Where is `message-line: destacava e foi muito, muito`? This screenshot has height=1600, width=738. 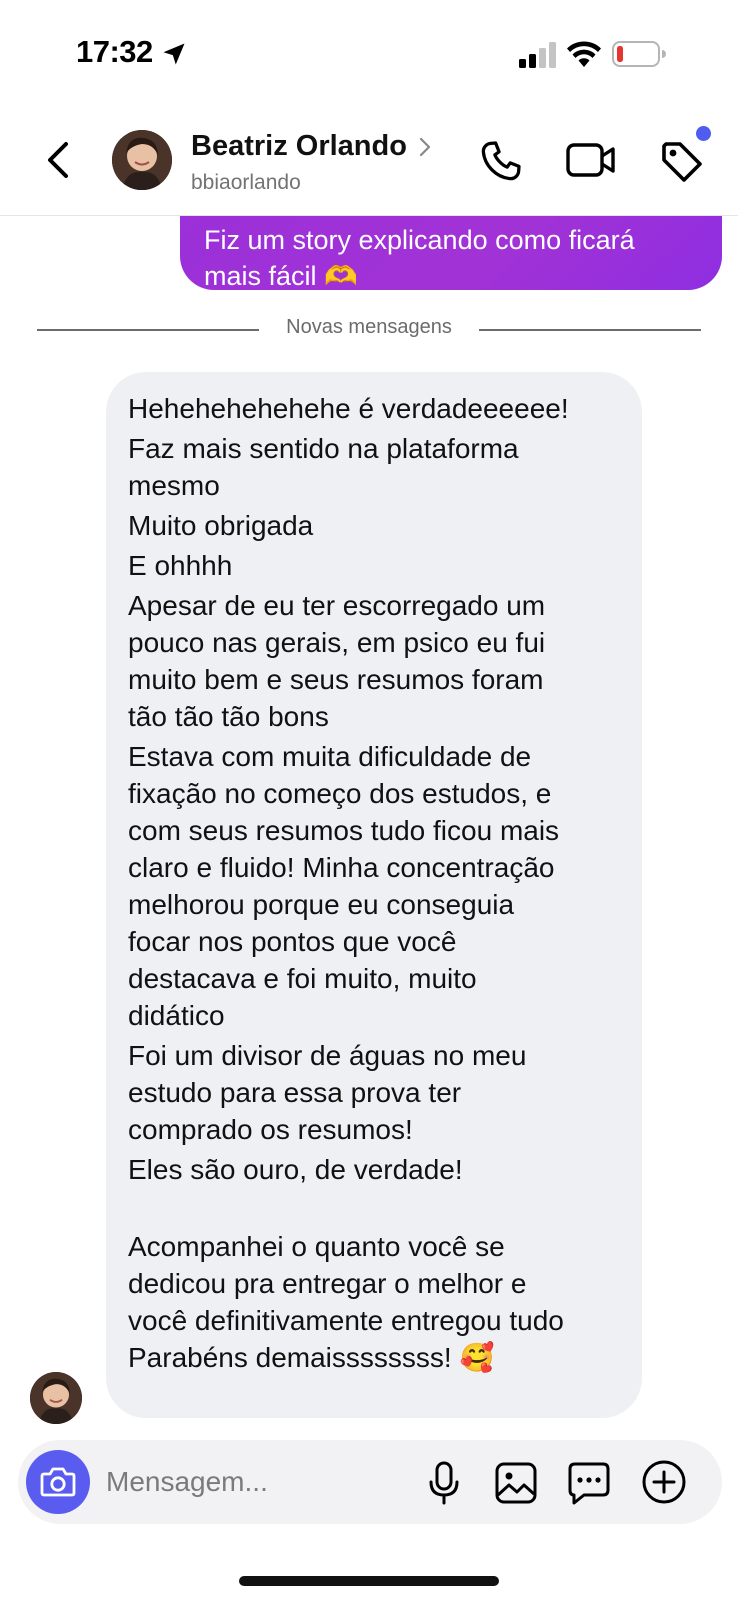
message-line: destacava e foi muito, muito is located at coordinates (302, 978).